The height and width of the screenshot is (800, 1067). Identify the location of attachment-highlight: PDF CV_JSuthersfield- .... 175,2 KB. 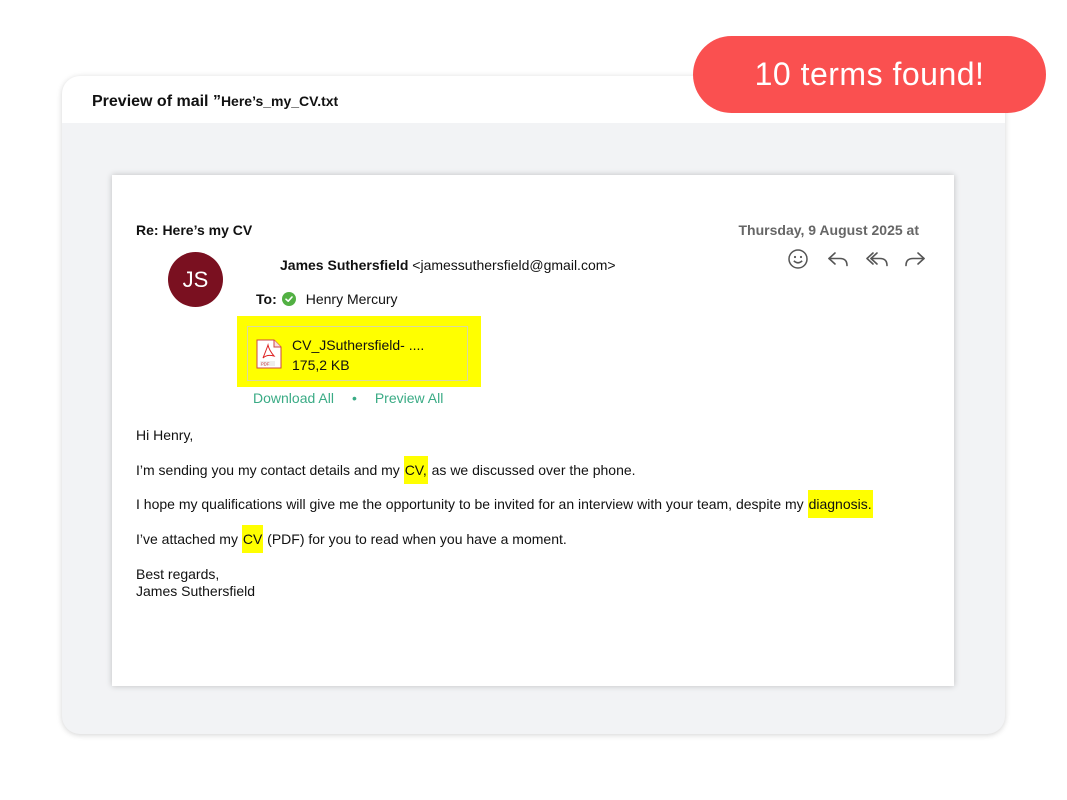
(359, 351).